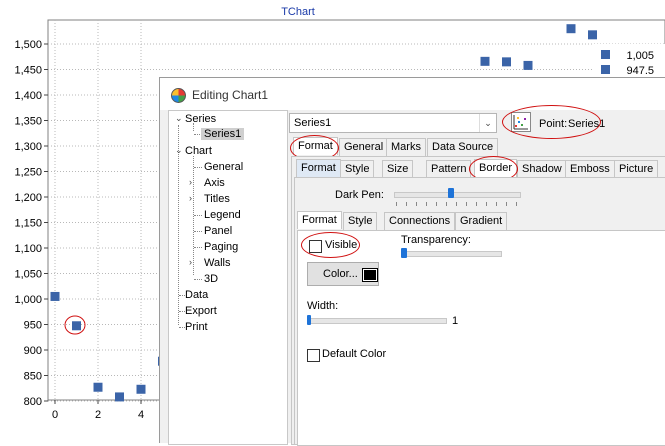 The width and height of the screenshot is (665, 446). Describe the element at coordinates (640, 71) in the screenshot. I see `legend-value: 947.5` at that location.